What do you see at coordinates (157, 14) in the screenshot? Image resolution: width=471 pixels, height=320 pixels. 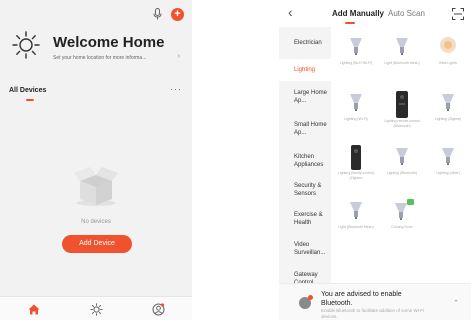 I see `microphone-icon` at bounding box center [157, 14].